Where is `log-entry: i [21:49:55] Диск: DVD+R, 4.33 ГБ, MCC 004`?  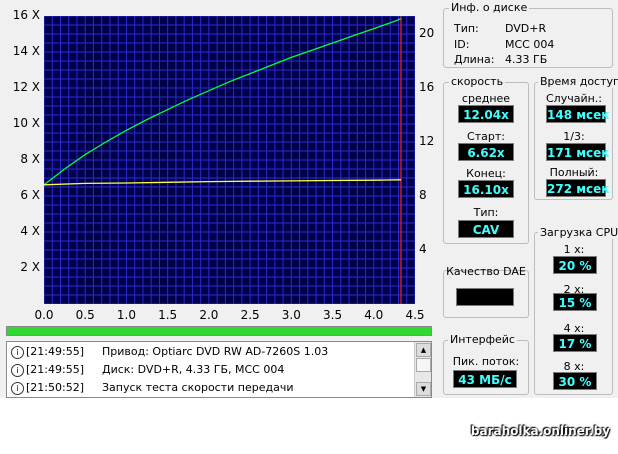
log-entry: i [21:49:55] Диск: DVD+R, 4.33 ГБ, MCC 004 is located at coordinates (213, 370).